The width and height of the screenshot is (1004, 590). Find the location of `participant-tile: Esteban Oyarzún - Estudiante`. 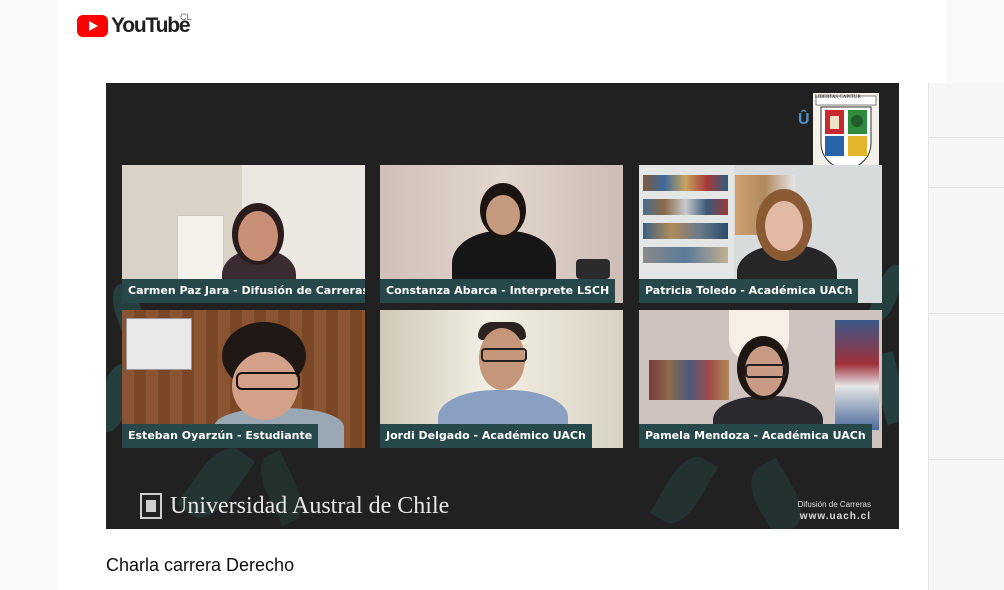

participant-tile: Esteban Oyarzún - Estudiante is located at coordinates (243, 379).